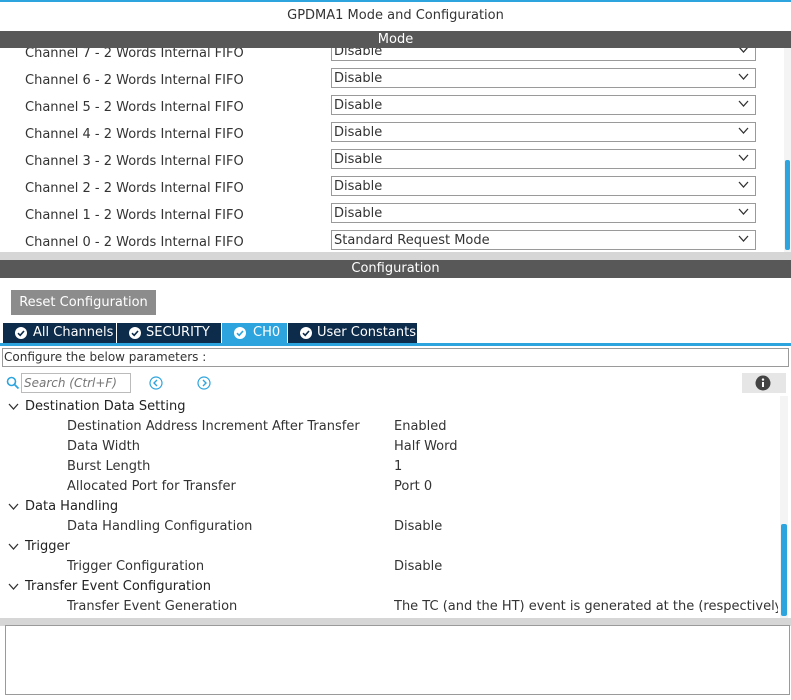  Describe the element at coordinates (390, 546) in the screenshot. I see `tree-category-trigger: Trigger` at that location.